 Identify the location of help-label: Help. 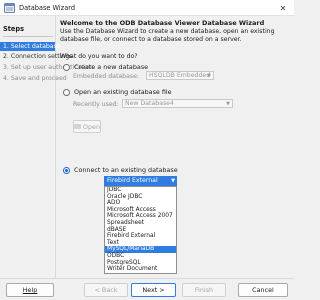
(30, 290).